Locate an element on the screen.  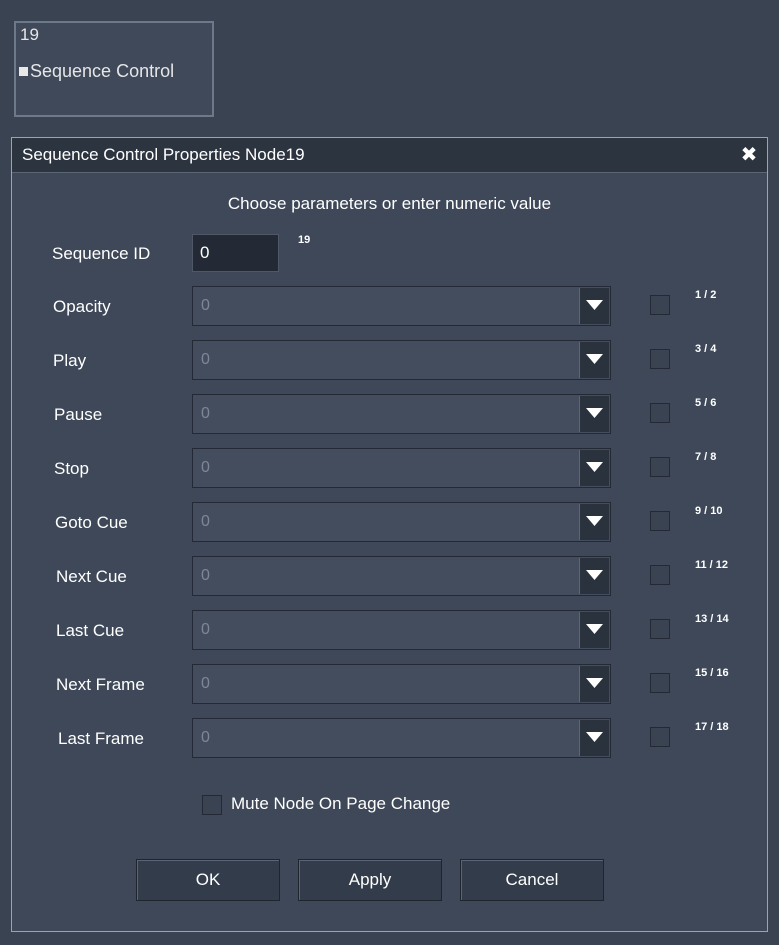
row-label: Next Frame is located at coordinates (100, 684).